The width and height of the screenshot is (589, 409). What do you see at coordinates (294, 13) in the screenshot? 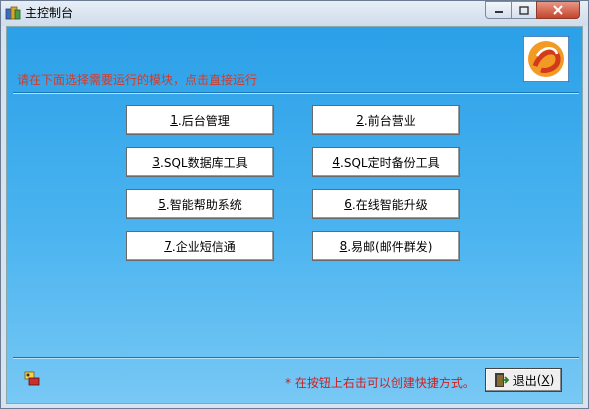
I see `titlebar: 主控制台` at bounding box center [294, 13].